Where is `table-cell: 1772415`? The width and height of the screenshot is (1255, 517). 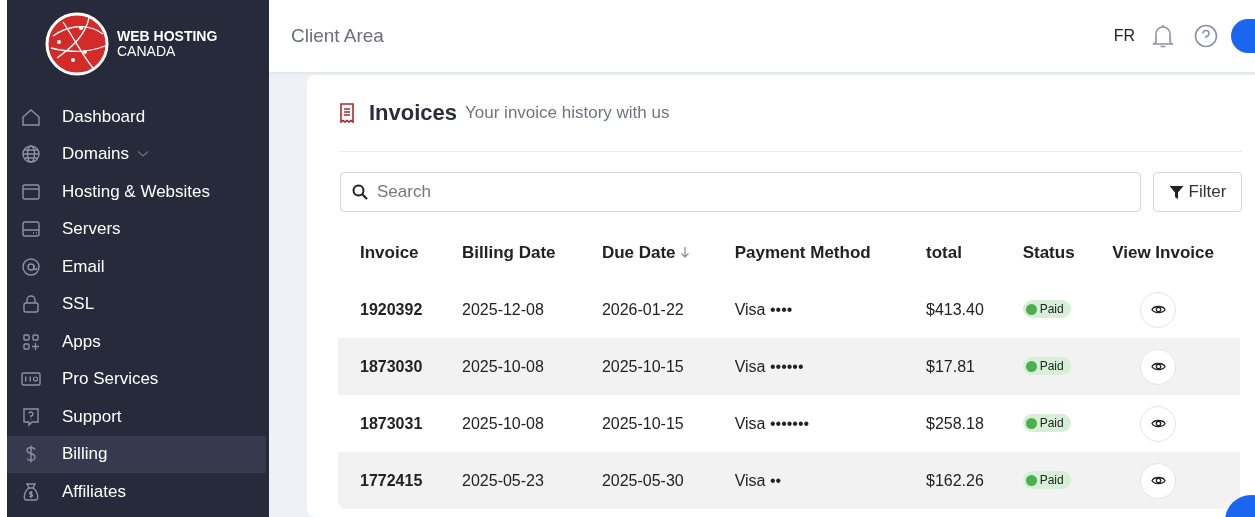 table-cell: 1772415 is located at coordinates (389, 480).